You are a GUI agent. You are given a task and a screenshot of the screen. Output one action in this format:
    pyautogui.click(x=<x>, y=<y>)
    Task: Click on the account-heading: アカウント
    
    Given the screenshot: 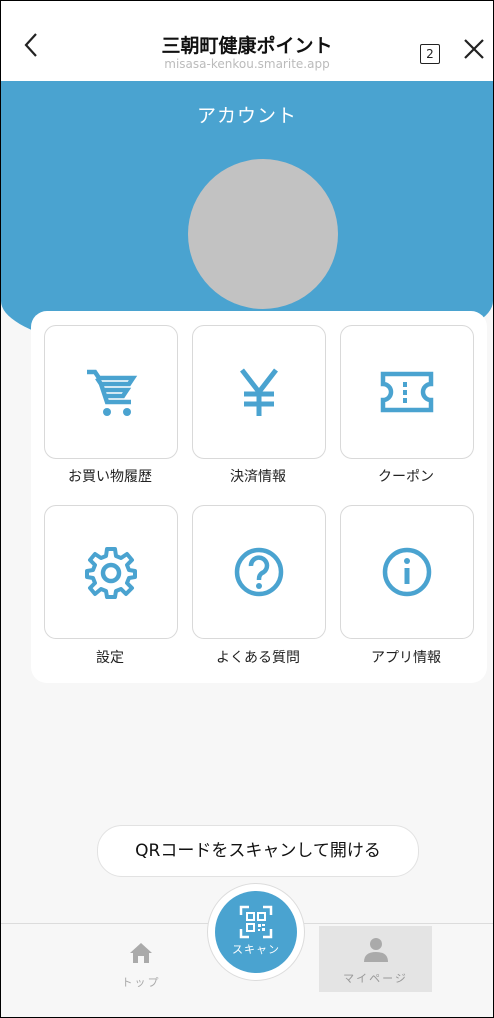 What is the action you would take?
    pyautogui.click(x=246, y=116)
    